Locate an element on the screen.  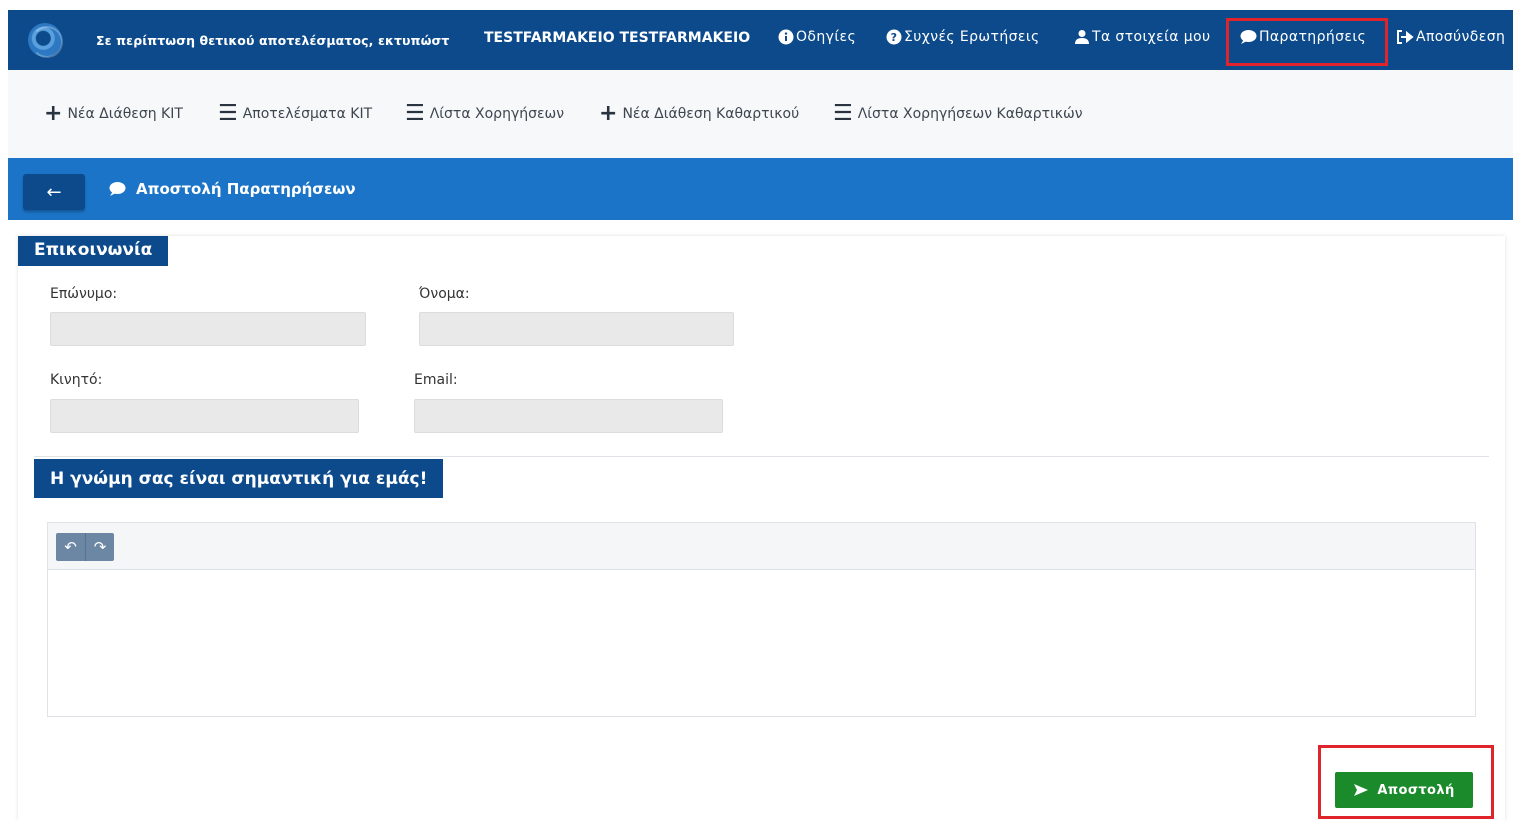
name-field is located at coordinates (576, 329).